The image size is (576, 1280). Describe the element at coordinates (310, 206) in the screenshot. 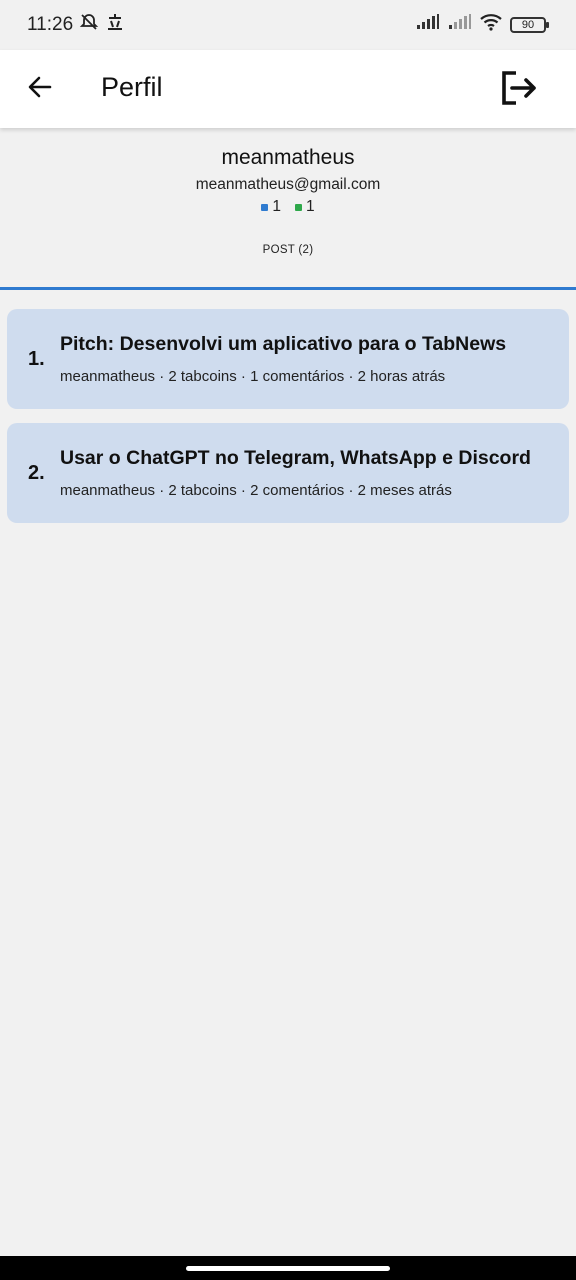

I see `tabcash-value: 1` at that location.